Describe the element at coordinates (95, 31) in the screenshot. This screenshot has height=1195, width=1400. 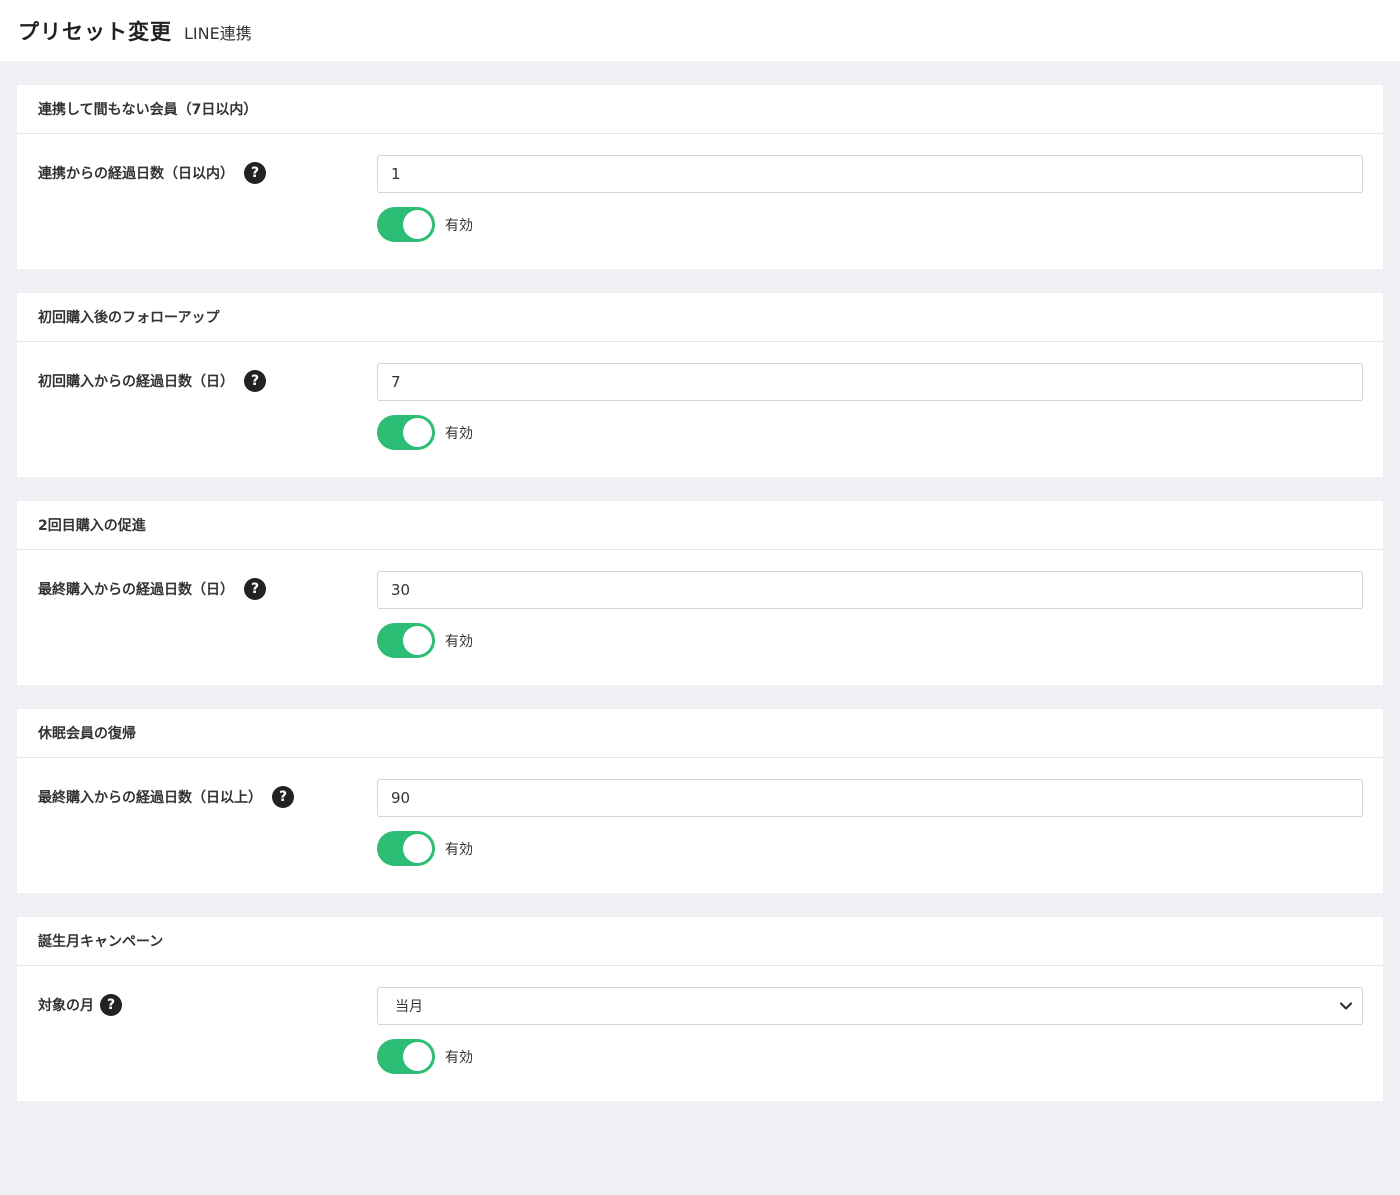
I see `page-title: プリセット変更` at that location.